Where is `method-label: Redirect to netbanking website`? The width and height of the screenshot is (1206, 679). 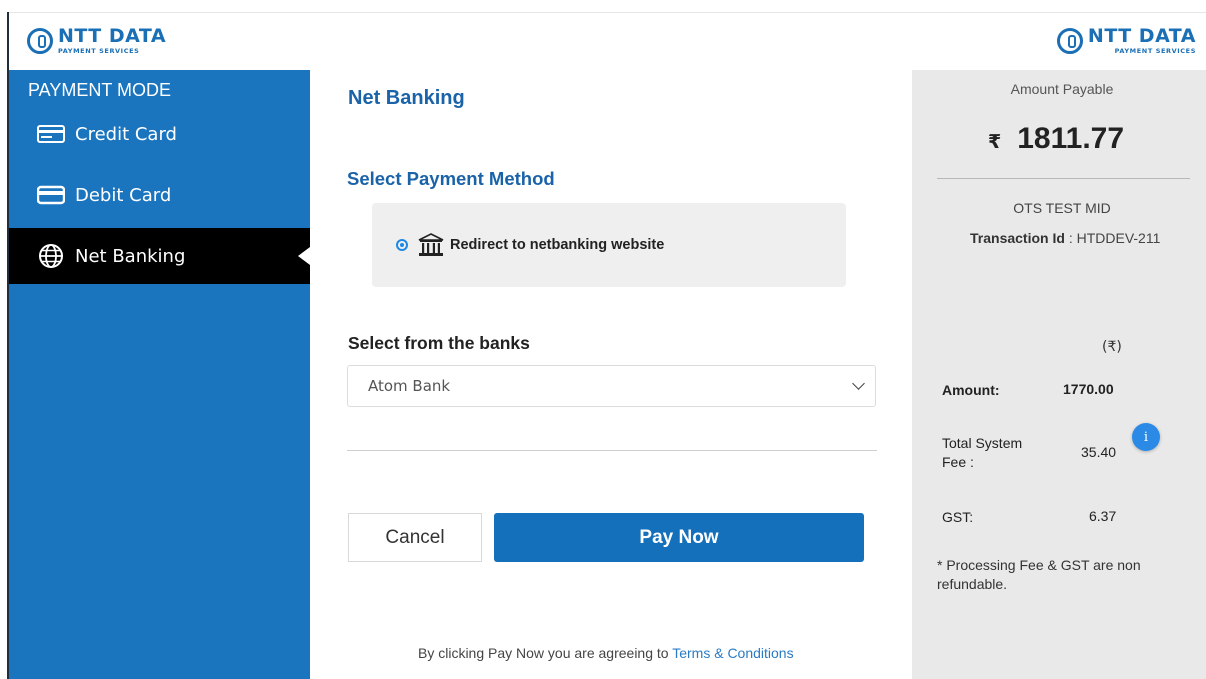
method-label: Redirect to netbanking website is located at coordinates (557, 245).